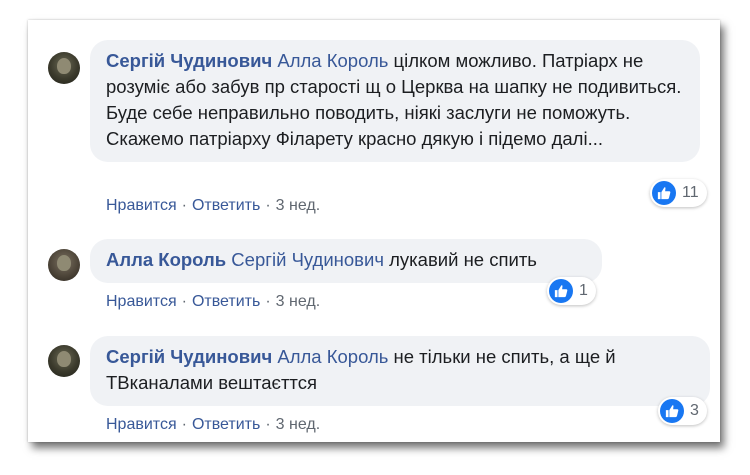 The width and height of the screenshot is (750, 475). What do you see at coordinates (694, 410) in the screenshot?
I see `reaction-count-value: 3` at bounding box center [694, 410].